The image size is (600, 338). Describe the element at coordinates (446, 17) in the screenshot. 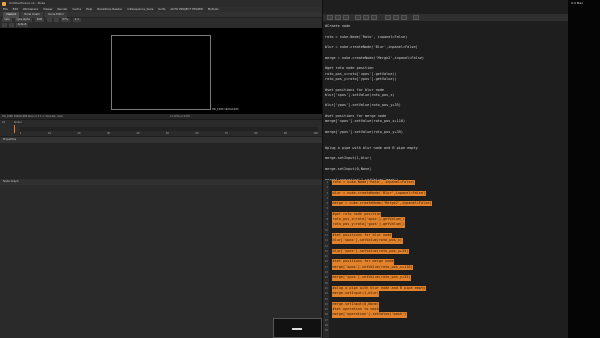

I see `script-toolbar` at that location.